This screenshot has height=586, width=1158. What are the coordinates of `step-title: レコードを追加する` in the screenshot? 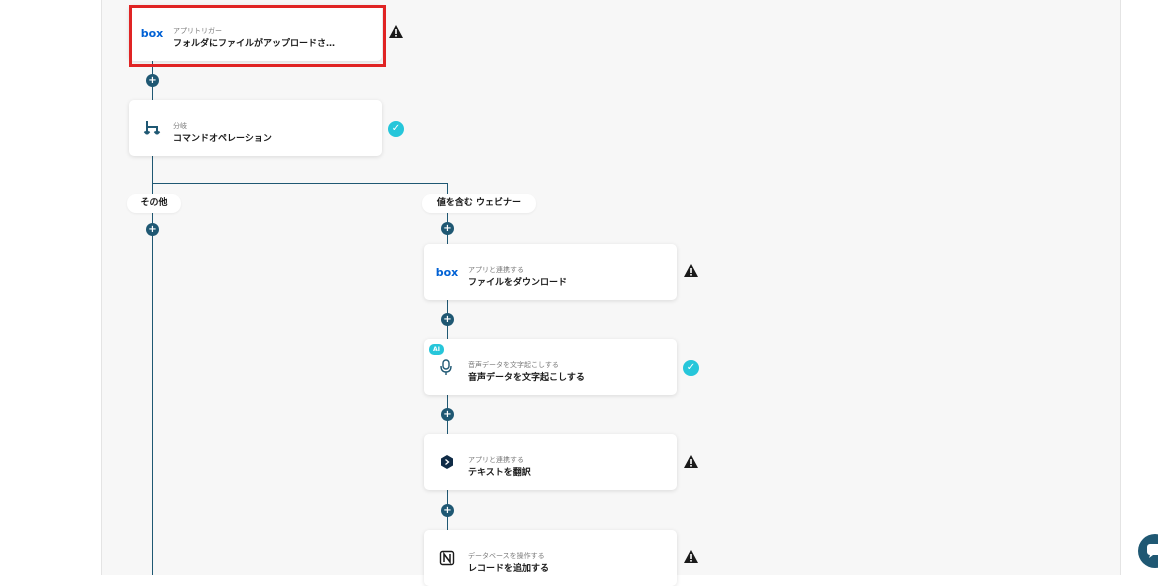 It's located at (509, 569).